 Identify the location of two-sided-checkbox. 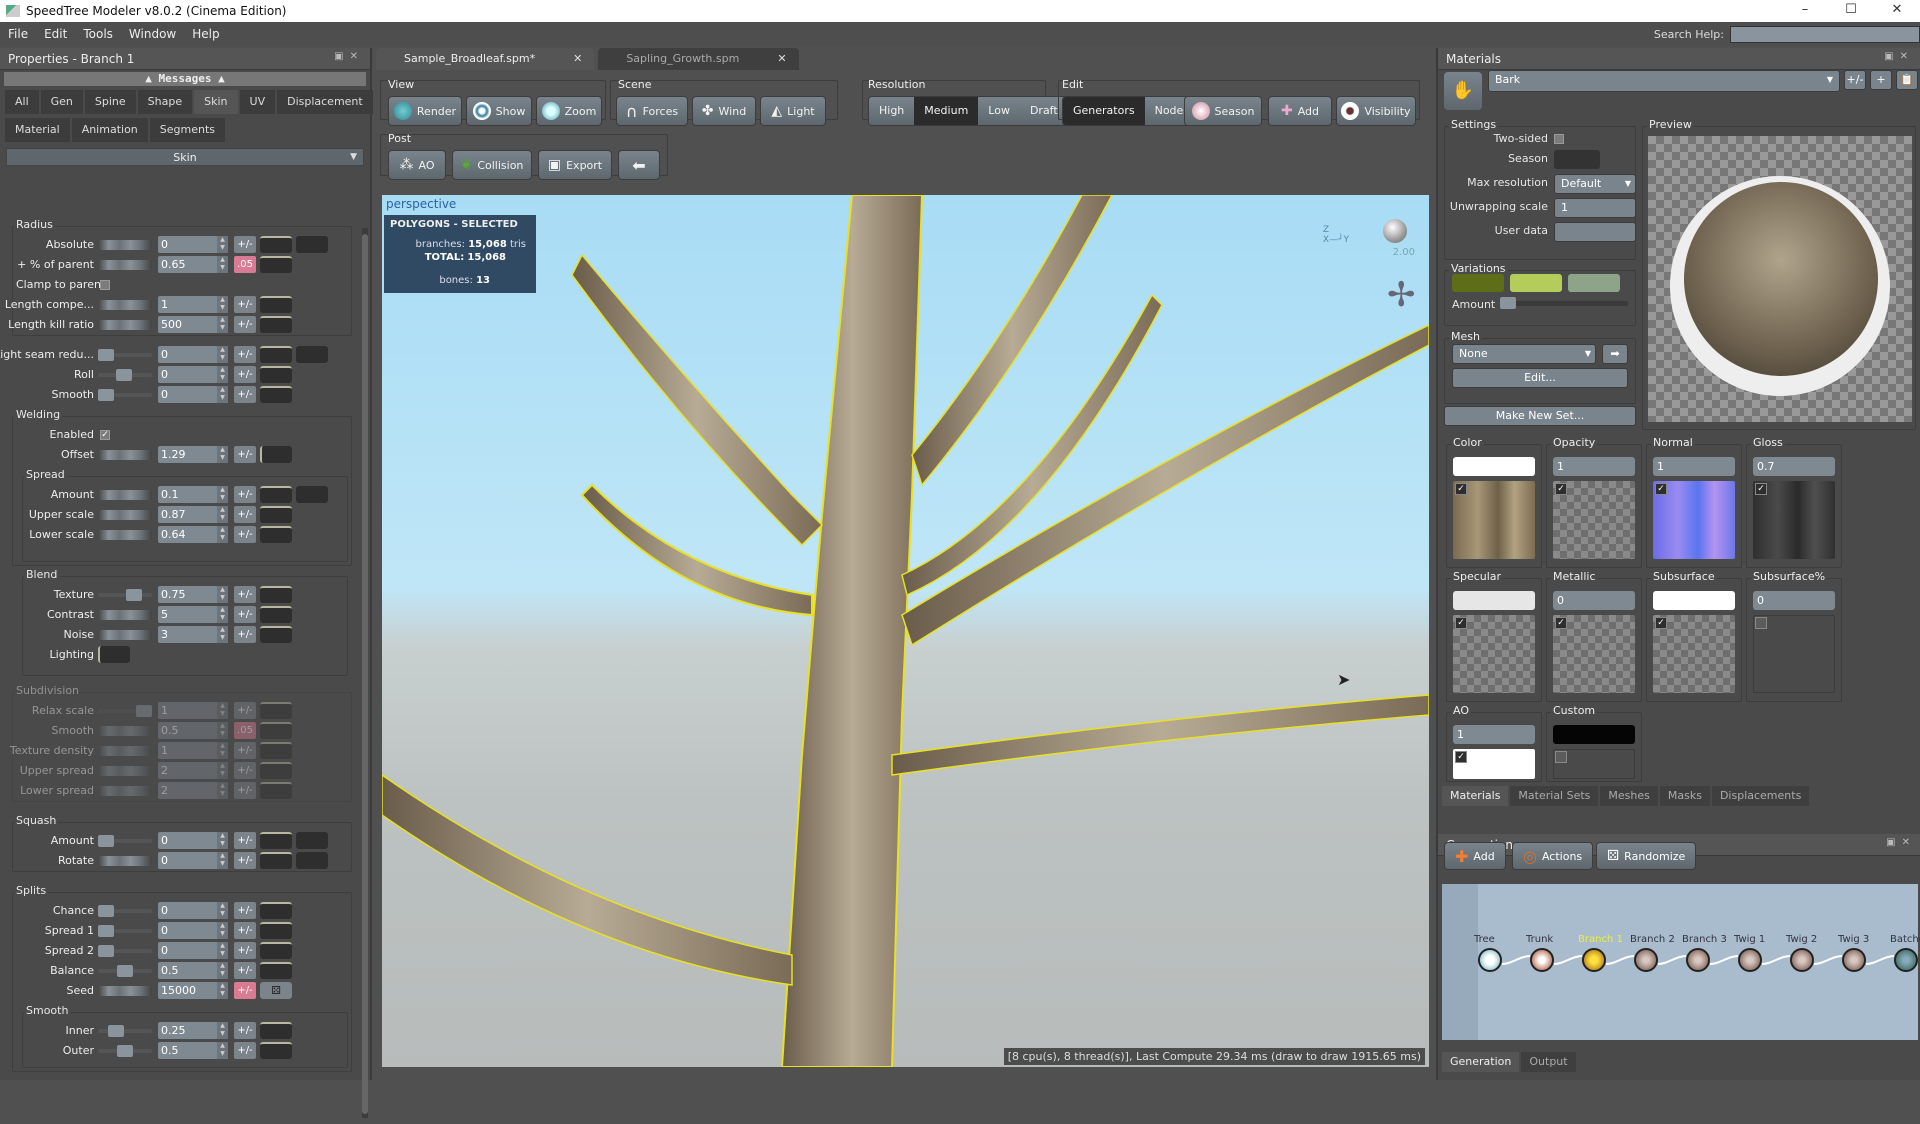
(1559, 139).